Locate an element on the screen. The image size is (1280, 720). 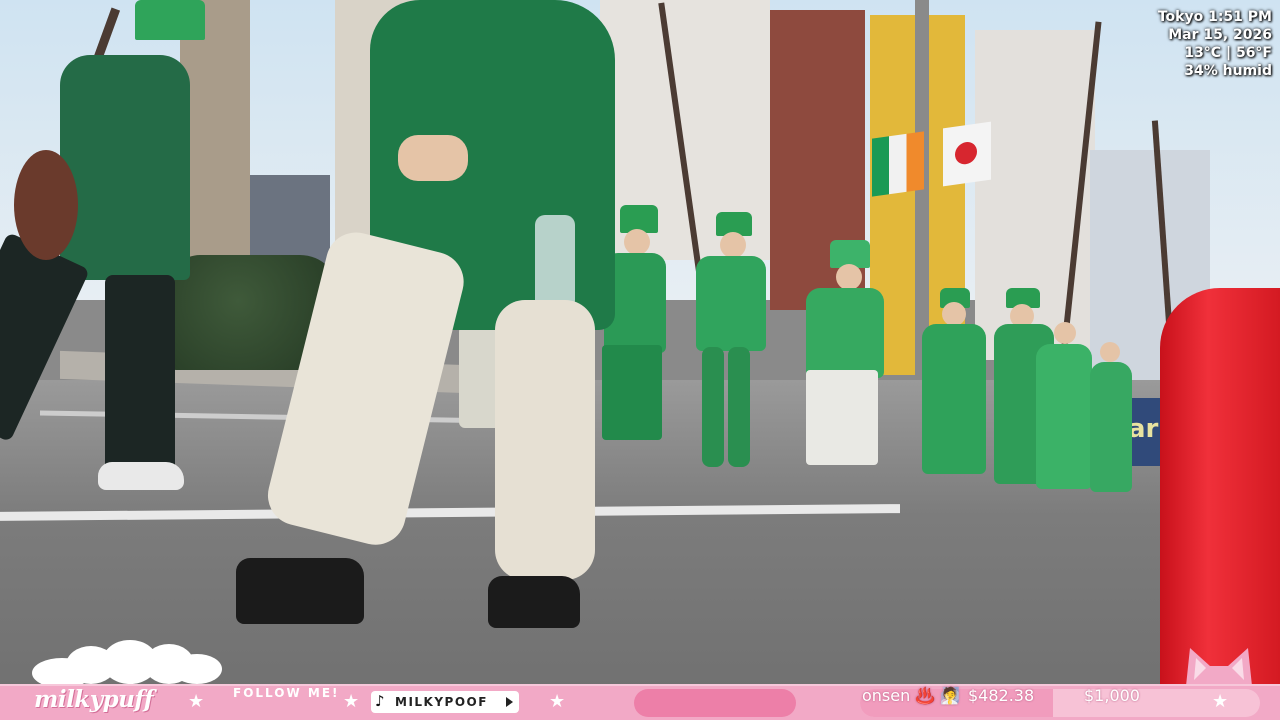
irish-flag is located at coordinates (898, 164).